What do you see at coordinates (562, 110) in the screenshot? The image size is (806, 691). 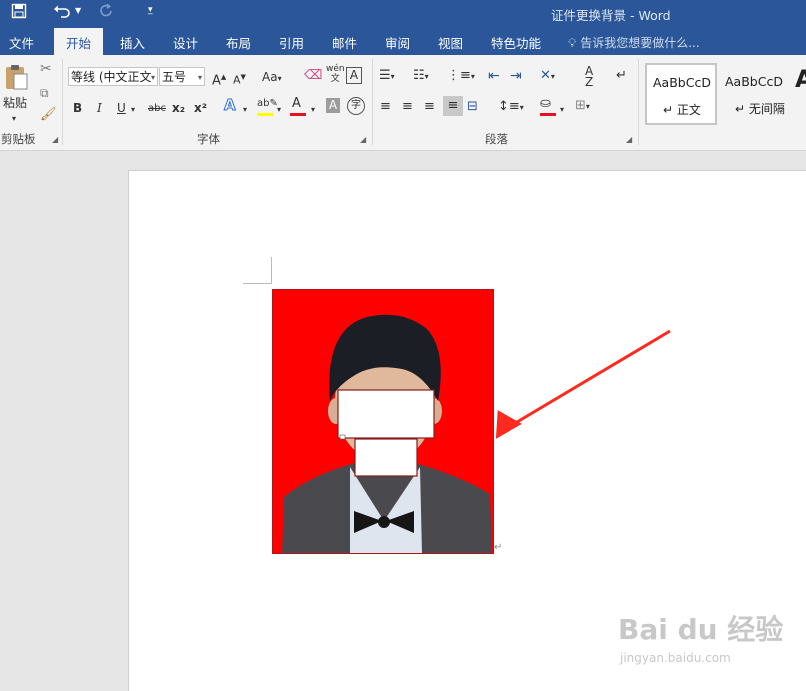 I see `shading-dropdown-icon: ▾` at bounding box center [562, 110].